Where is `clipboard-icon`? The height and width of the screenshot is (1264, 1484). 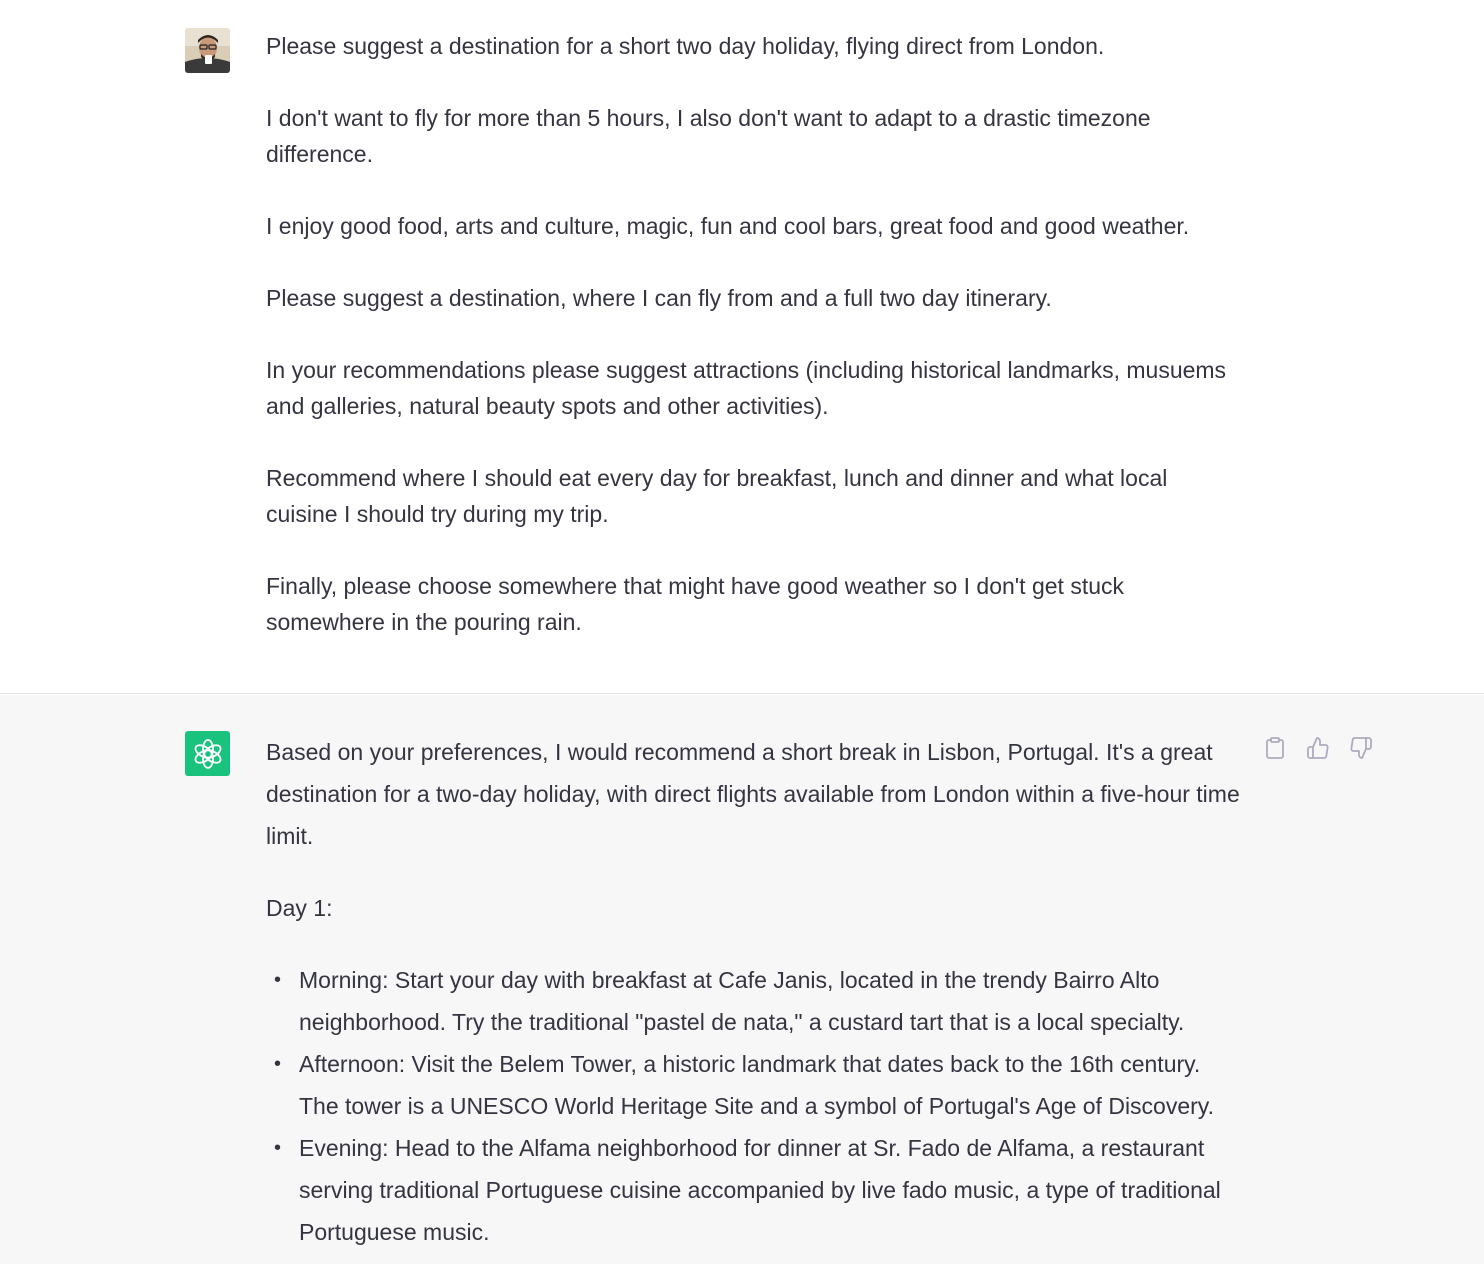 clipboard-icon is located at coordinates (1275, 748).